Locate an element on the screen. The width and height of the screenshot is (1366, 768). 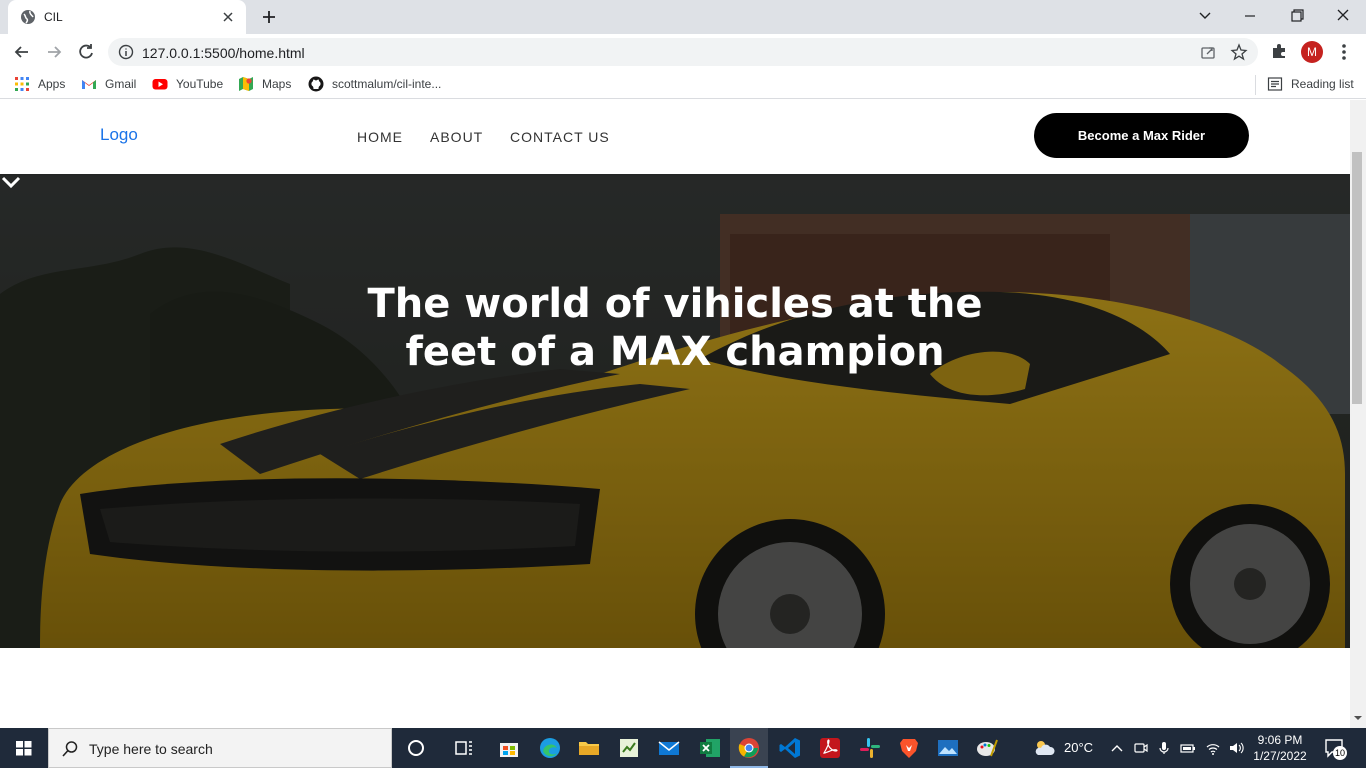
bookmark-label: Apps is located at coordinates (52, 84).